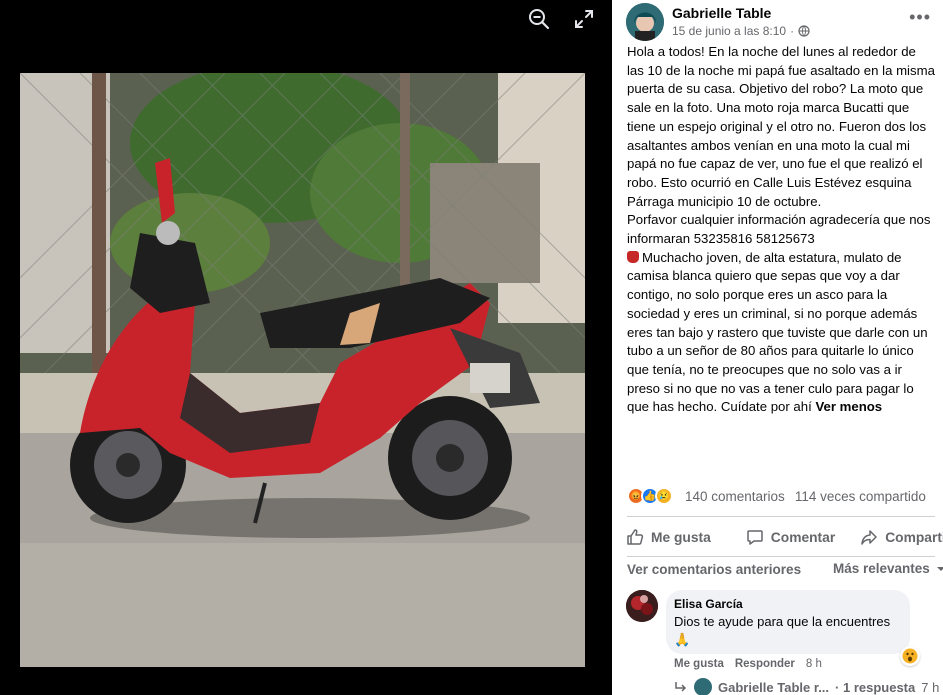 This screenshot has width=943, height=695. Describe the element at coordinates (584, 19) in the screenshot. I see `fullscreen-icon` at that location.